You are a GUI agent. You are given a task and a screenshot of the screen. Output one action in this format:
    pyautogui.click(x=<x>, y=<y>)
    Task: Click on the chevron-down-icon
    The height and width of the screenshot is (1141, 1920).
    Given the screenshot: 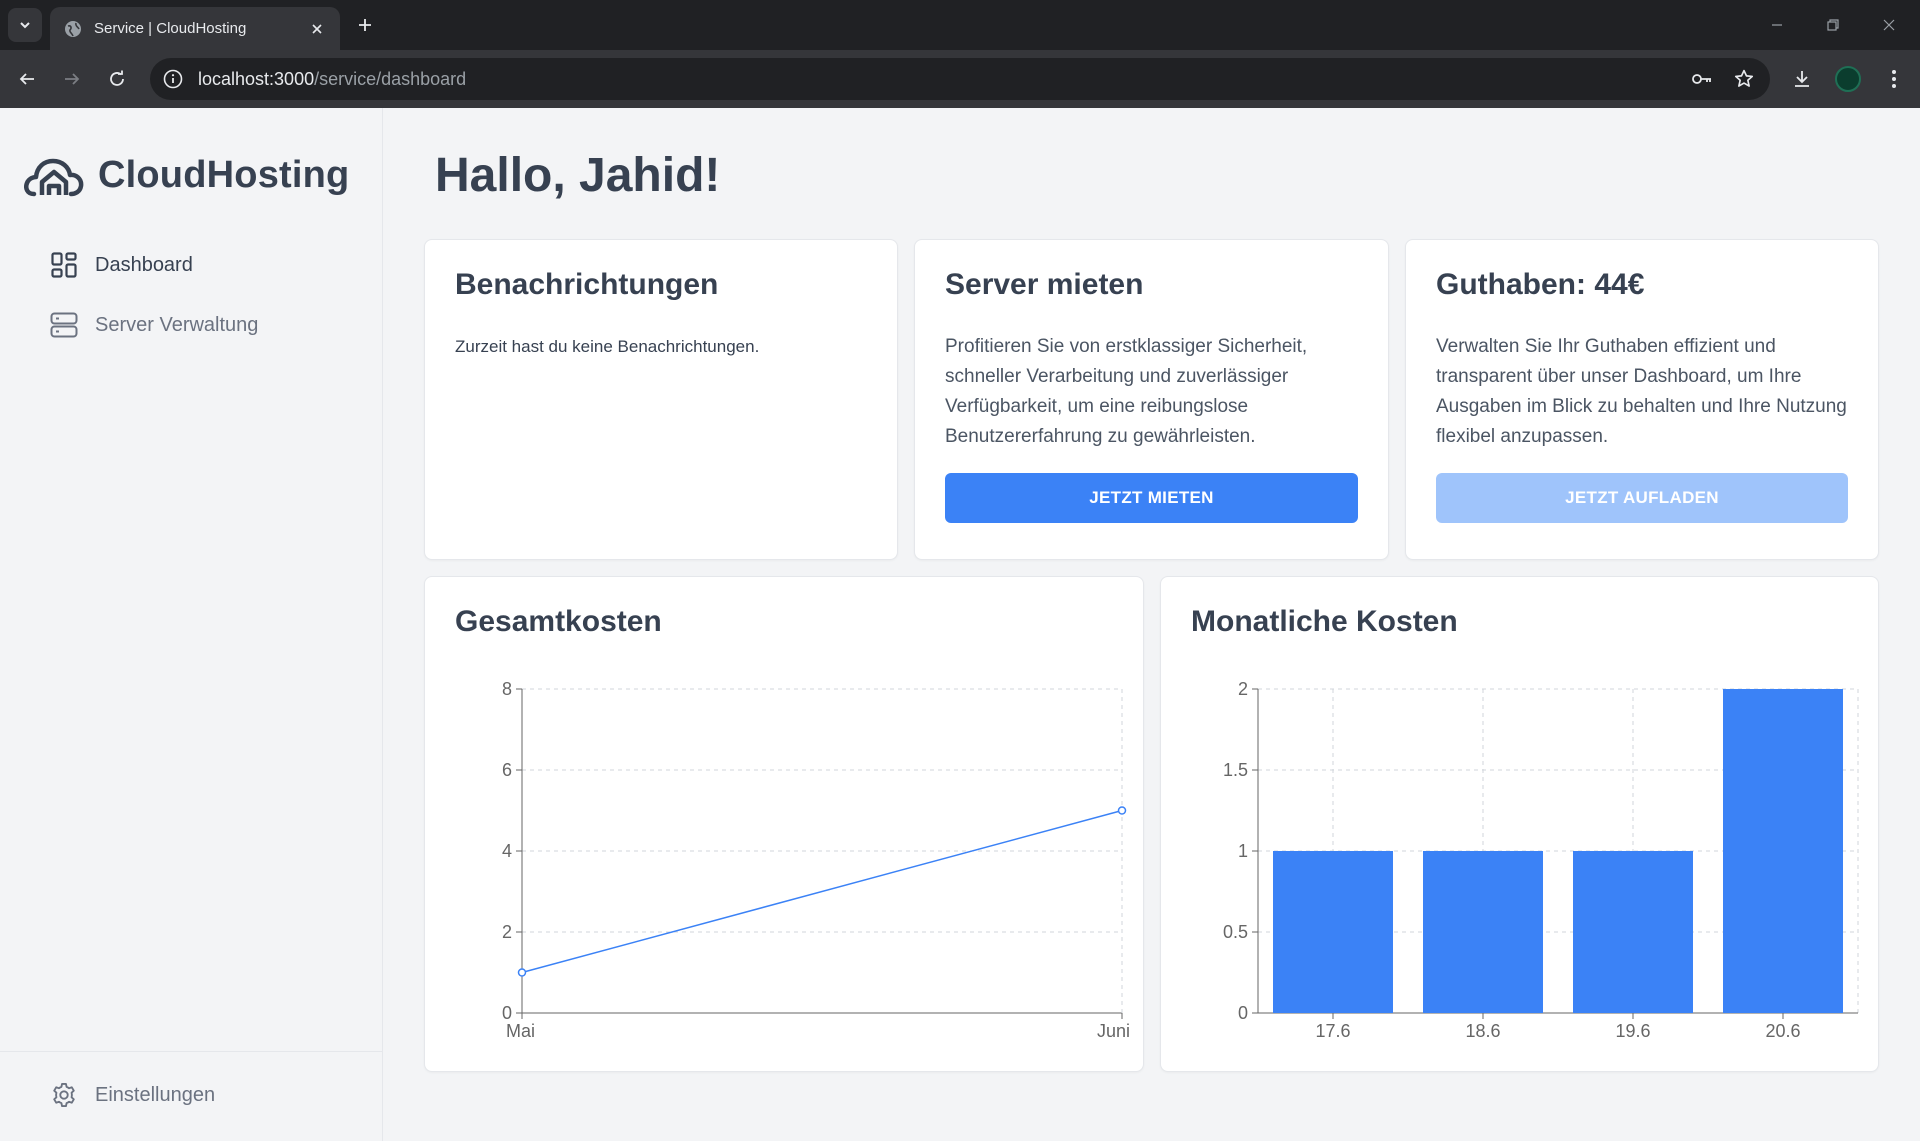 What is the action you would take?
    pyautogui.click(x=25, y=25)
    